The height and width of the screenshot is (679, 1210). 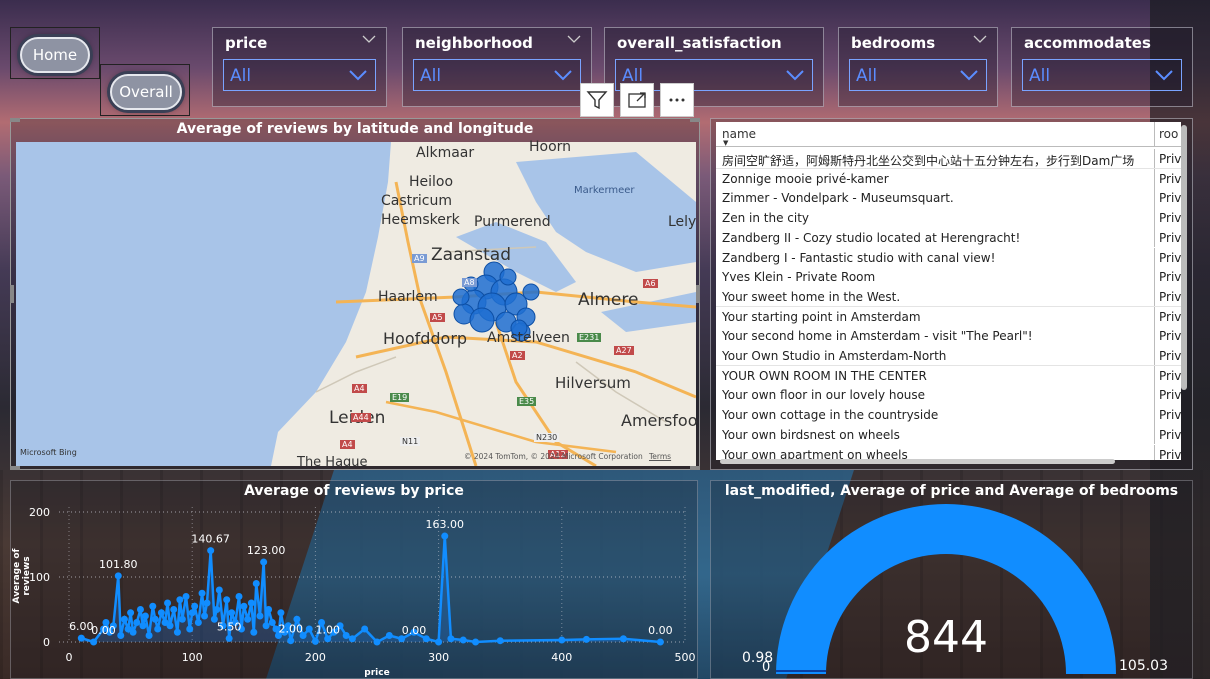 What do you see at coordinates (824, 375) in the screenshot?
I see `cell-name: YOUR OWN ROOM IN THE CENTER` at bounding box center [824, 375].